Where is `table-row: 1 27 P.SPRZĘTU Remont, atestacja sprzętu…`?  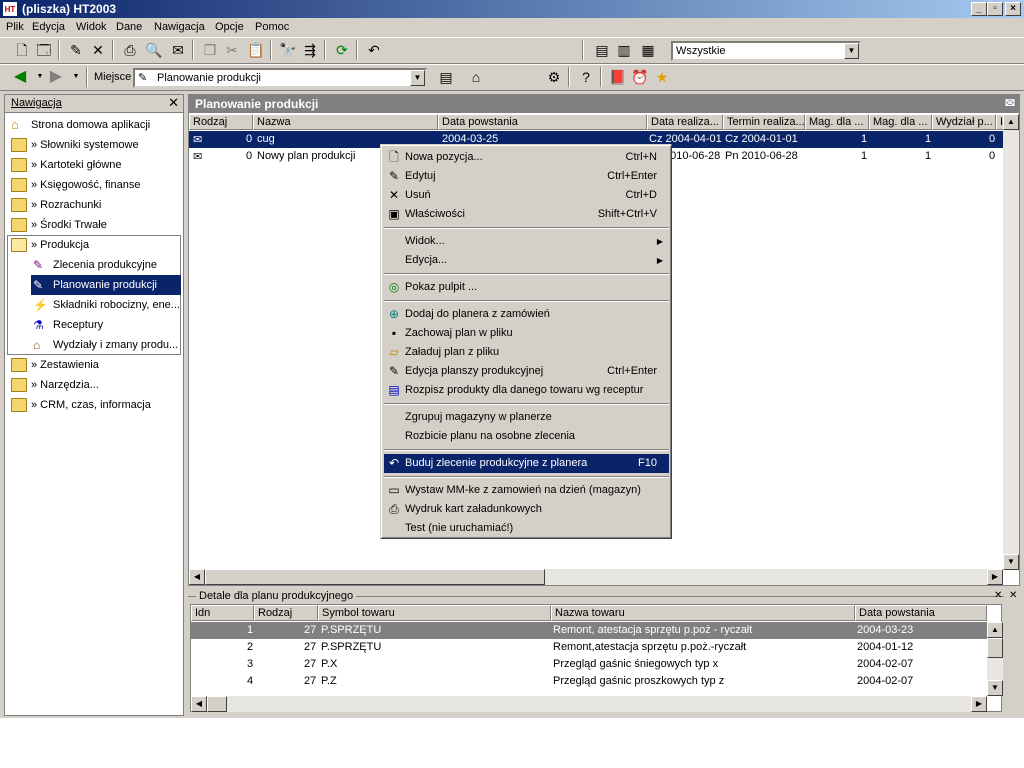 table-row: 1 27 P.SPRZĘTU Remont, atestacja sprzętu… is located at coordinates (589, 630).